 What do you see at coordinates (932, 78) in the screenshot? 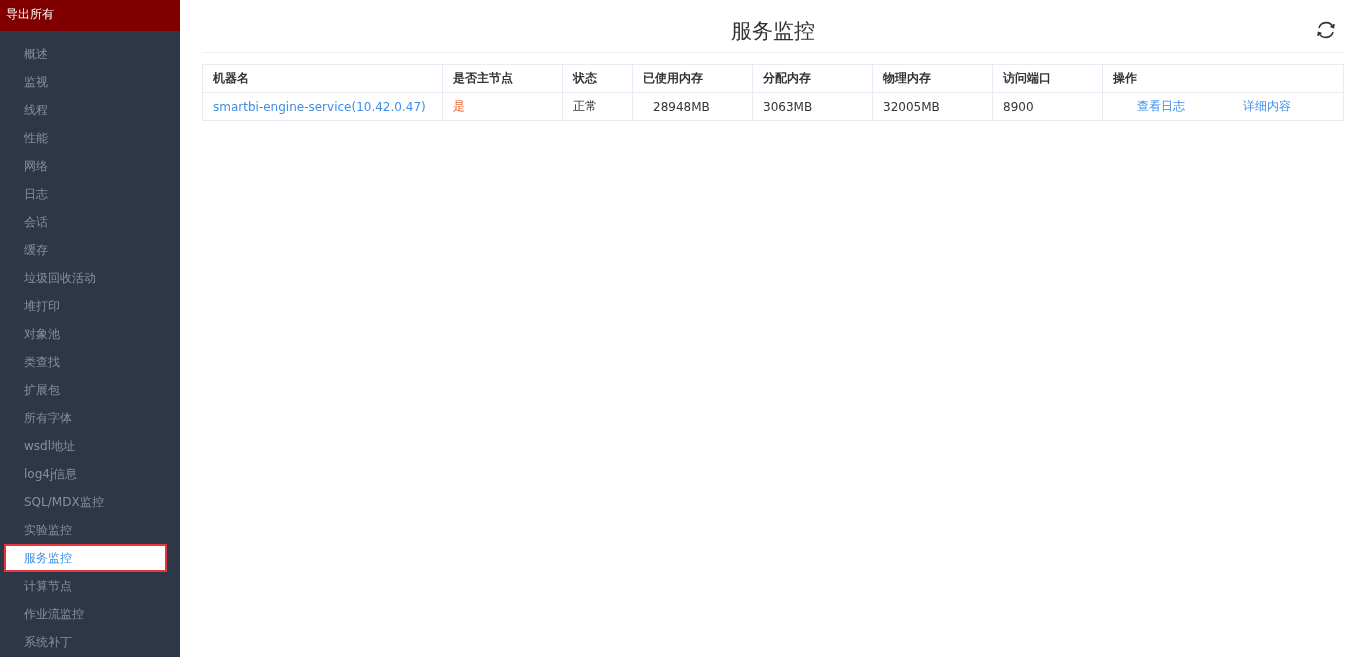
I see `column-header: 物理内存` at bounding box center [932, 78].